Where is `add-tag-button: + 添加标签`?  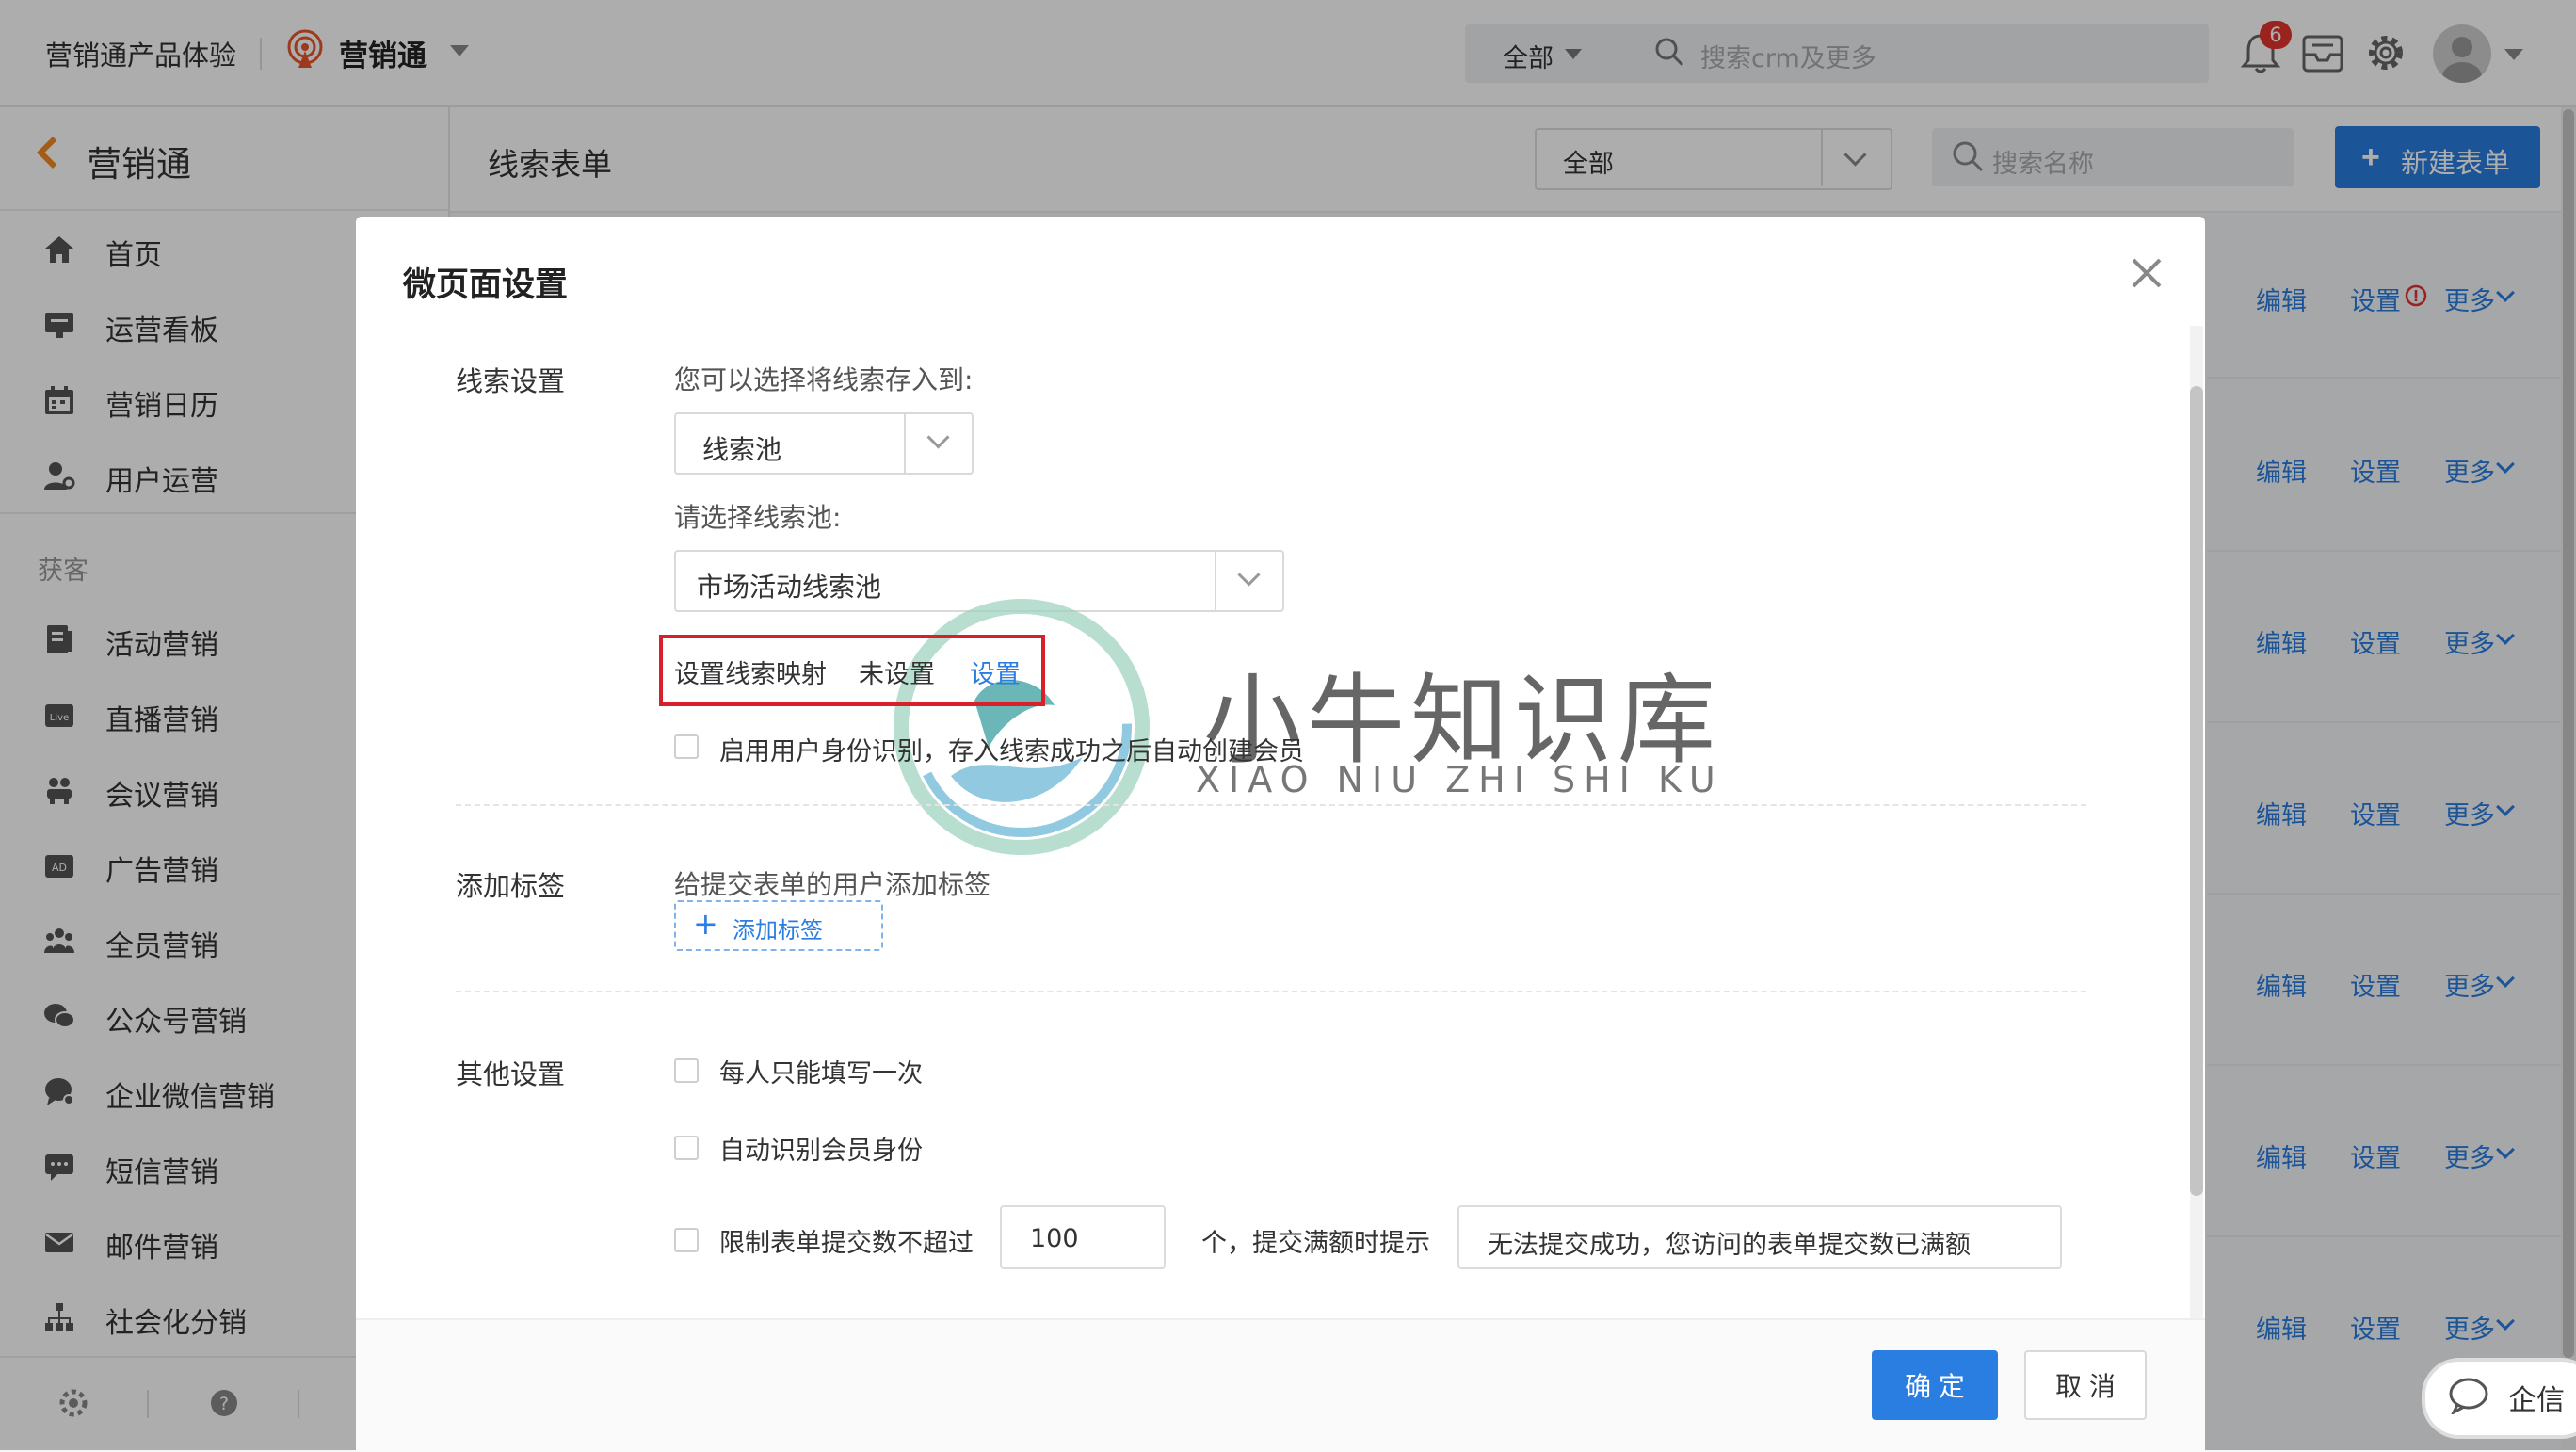 add-tag-button: + 添加标签 is located at coordinates (778, 925).